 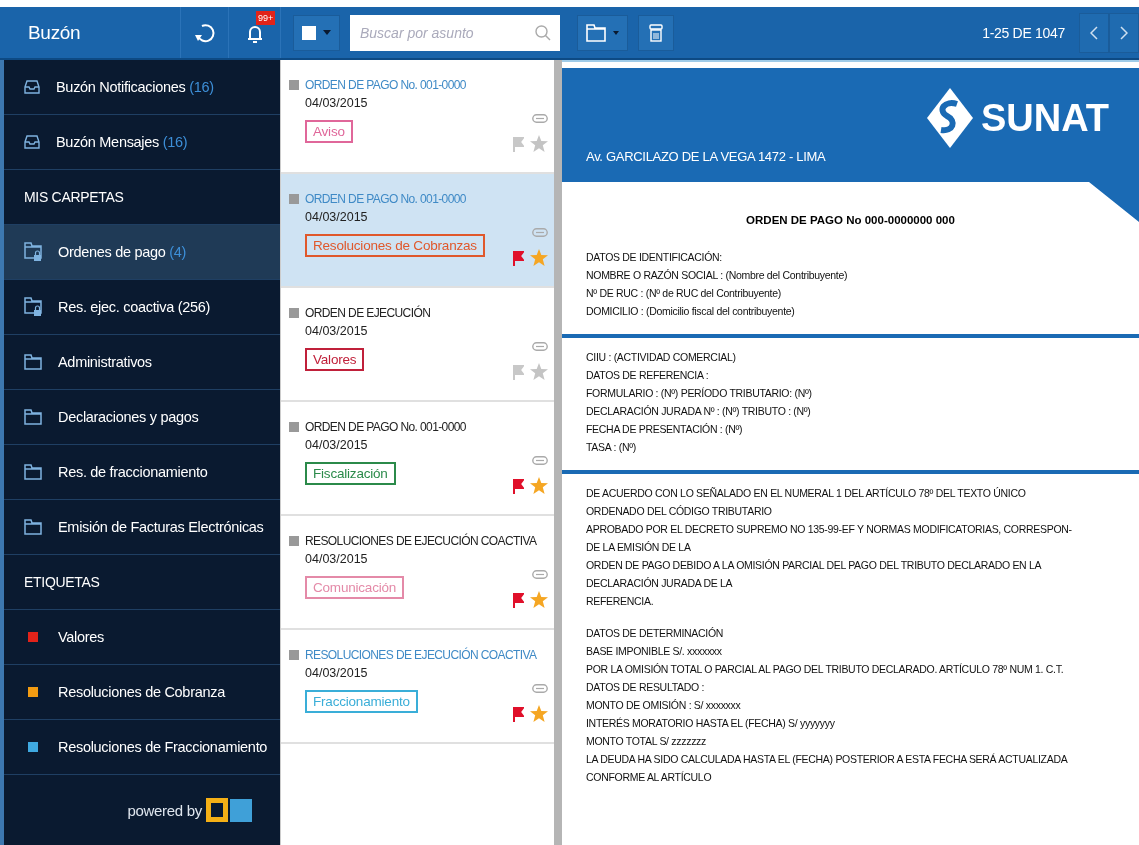 What do you see at coordinates (684, 293) in the screenshot?
I see `document-text: Nº DE RUC : (Nº de RUC del Contribuyente)` at bounding box center [684, 293].